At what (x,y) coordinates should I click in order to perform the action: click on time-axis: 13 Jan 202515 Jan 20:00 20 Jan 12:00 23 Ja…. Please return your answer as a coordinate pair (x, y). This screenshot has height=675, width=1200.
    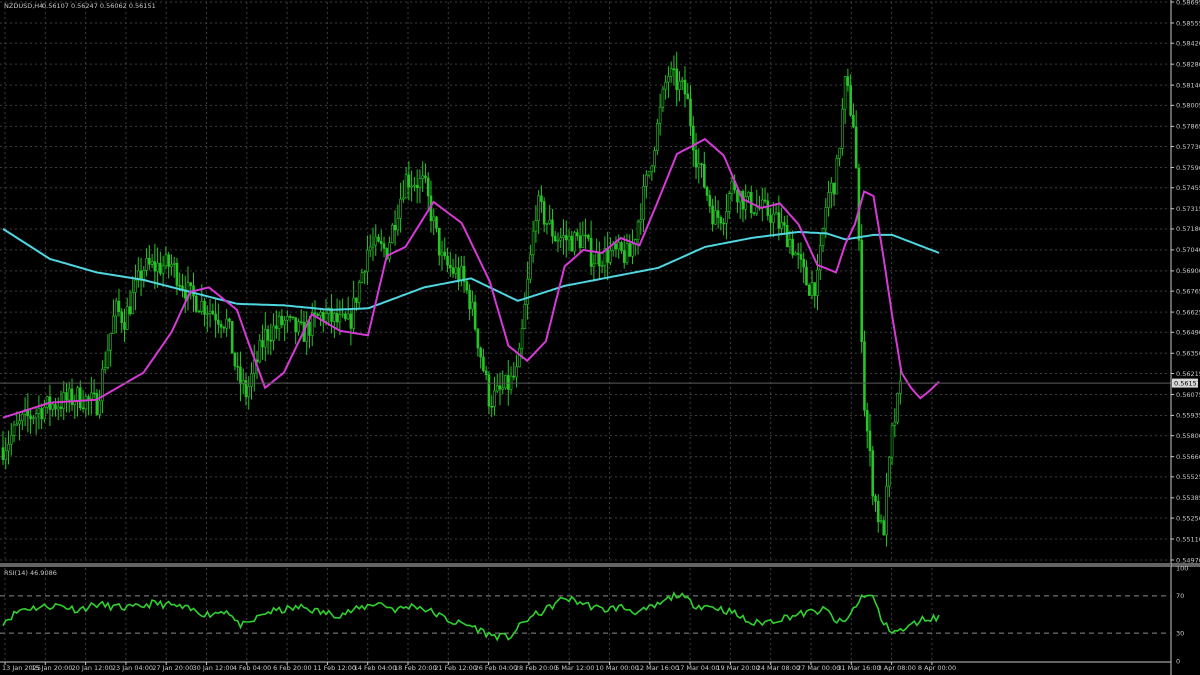
    Looking at the image, I should click on (479, 667).